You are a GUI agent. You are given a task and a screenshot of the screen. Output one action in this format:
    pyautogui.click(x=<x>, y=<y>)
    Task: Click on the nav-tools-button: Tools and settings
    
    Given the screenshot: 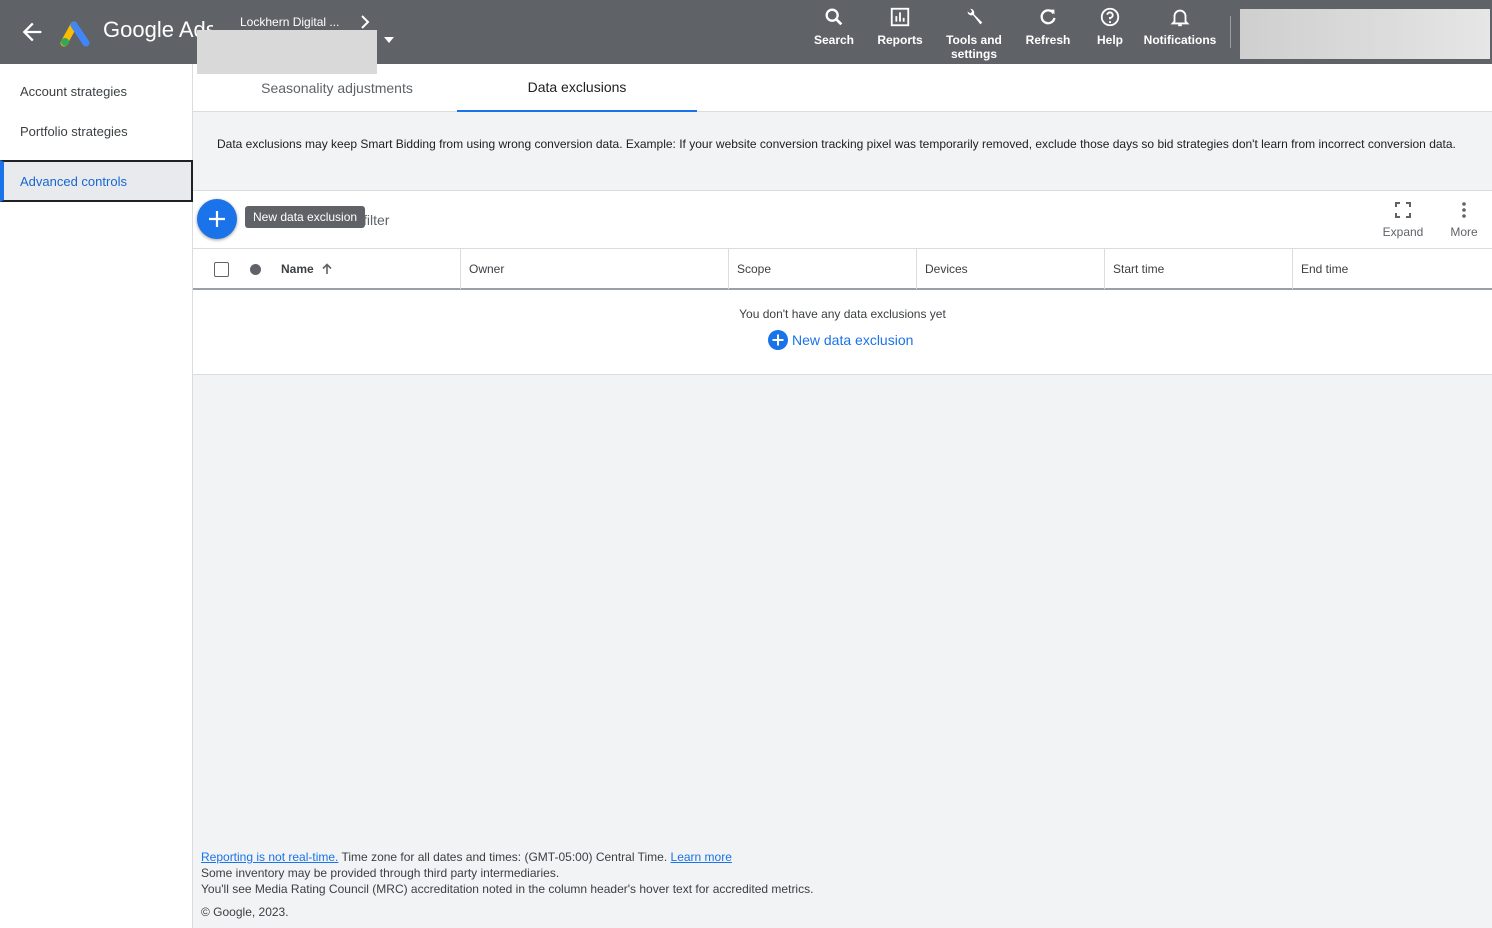 What is the action you would take?
    pyautogui.click(x=974, y=33)
    